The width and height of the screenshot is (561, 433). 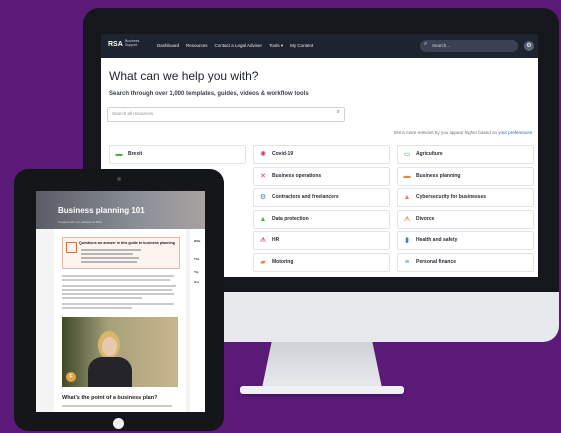 What do you see at coordinates (197, 241) in the screenshot?
I see `sidebar-text: Wha` at bounding box center [197, 241].